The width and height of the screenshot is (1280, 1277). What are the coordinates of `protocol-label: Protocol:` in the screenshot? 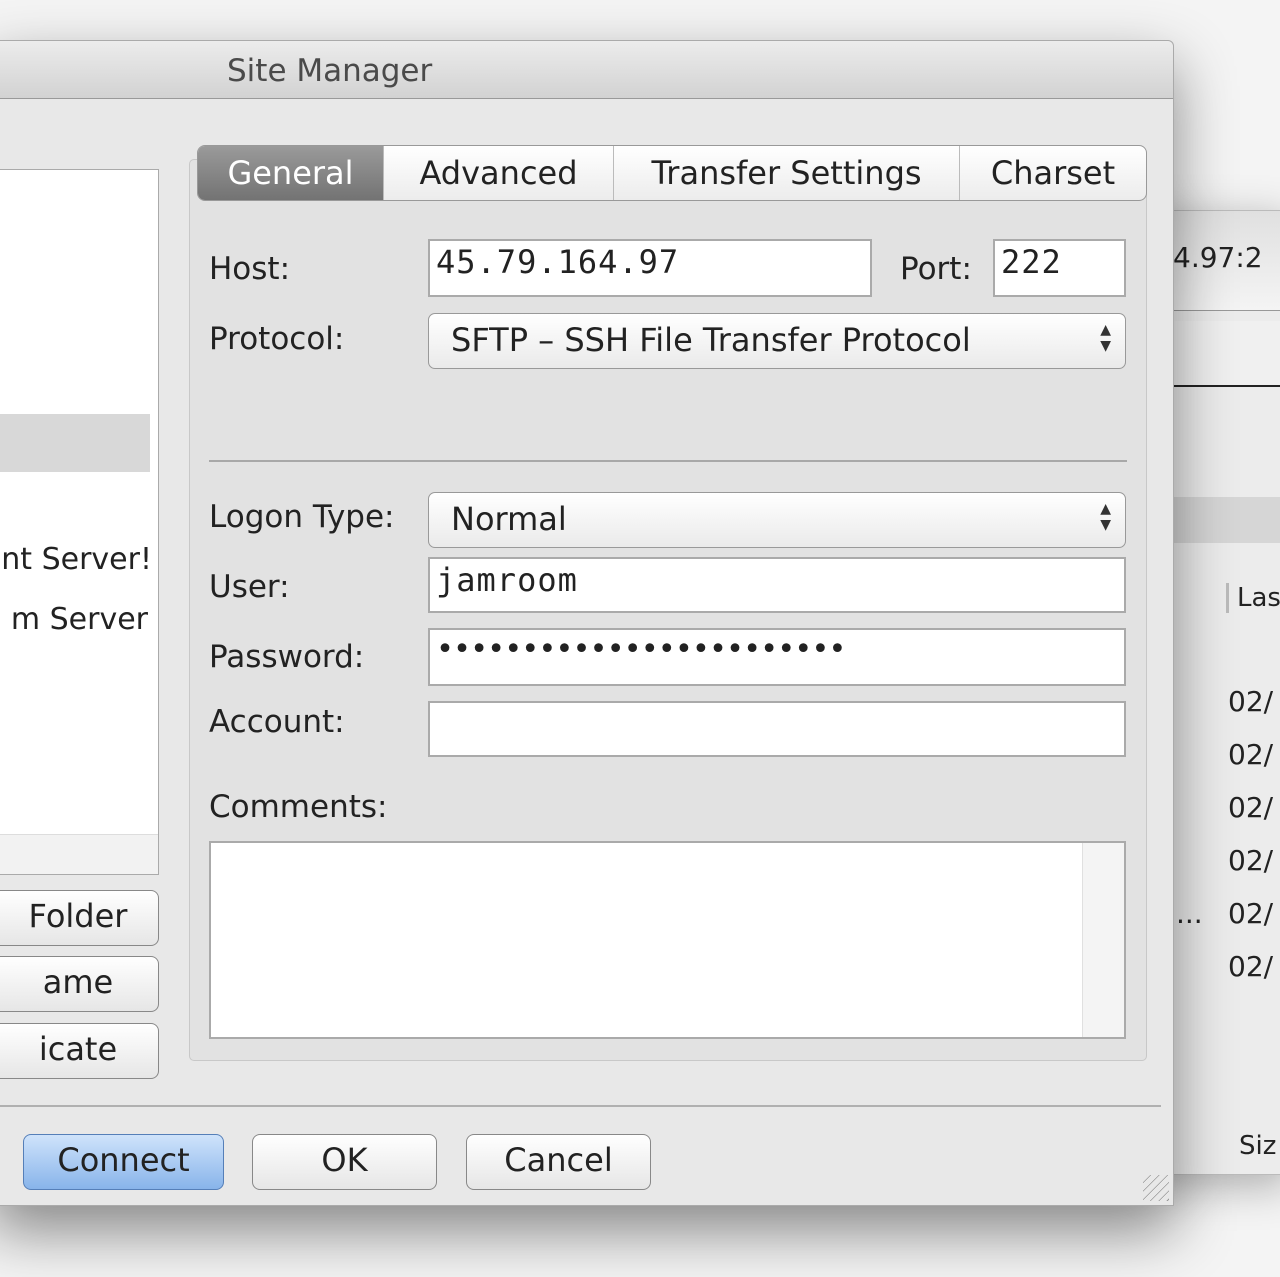 It's located at (277, 339).